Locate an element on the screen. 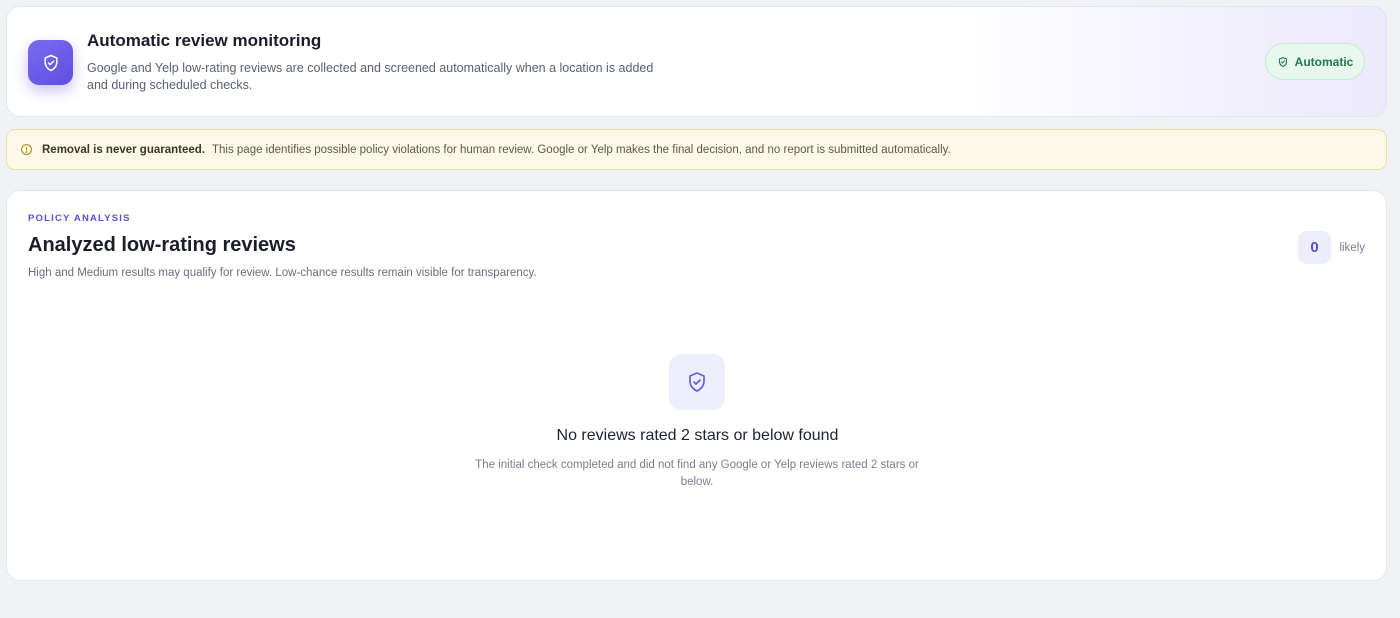 Image resolution: width=1400 pixels, height=618 pixels. empty-state-title: No reviews rated 2 stars or below found is located at coordinates (697, 435).